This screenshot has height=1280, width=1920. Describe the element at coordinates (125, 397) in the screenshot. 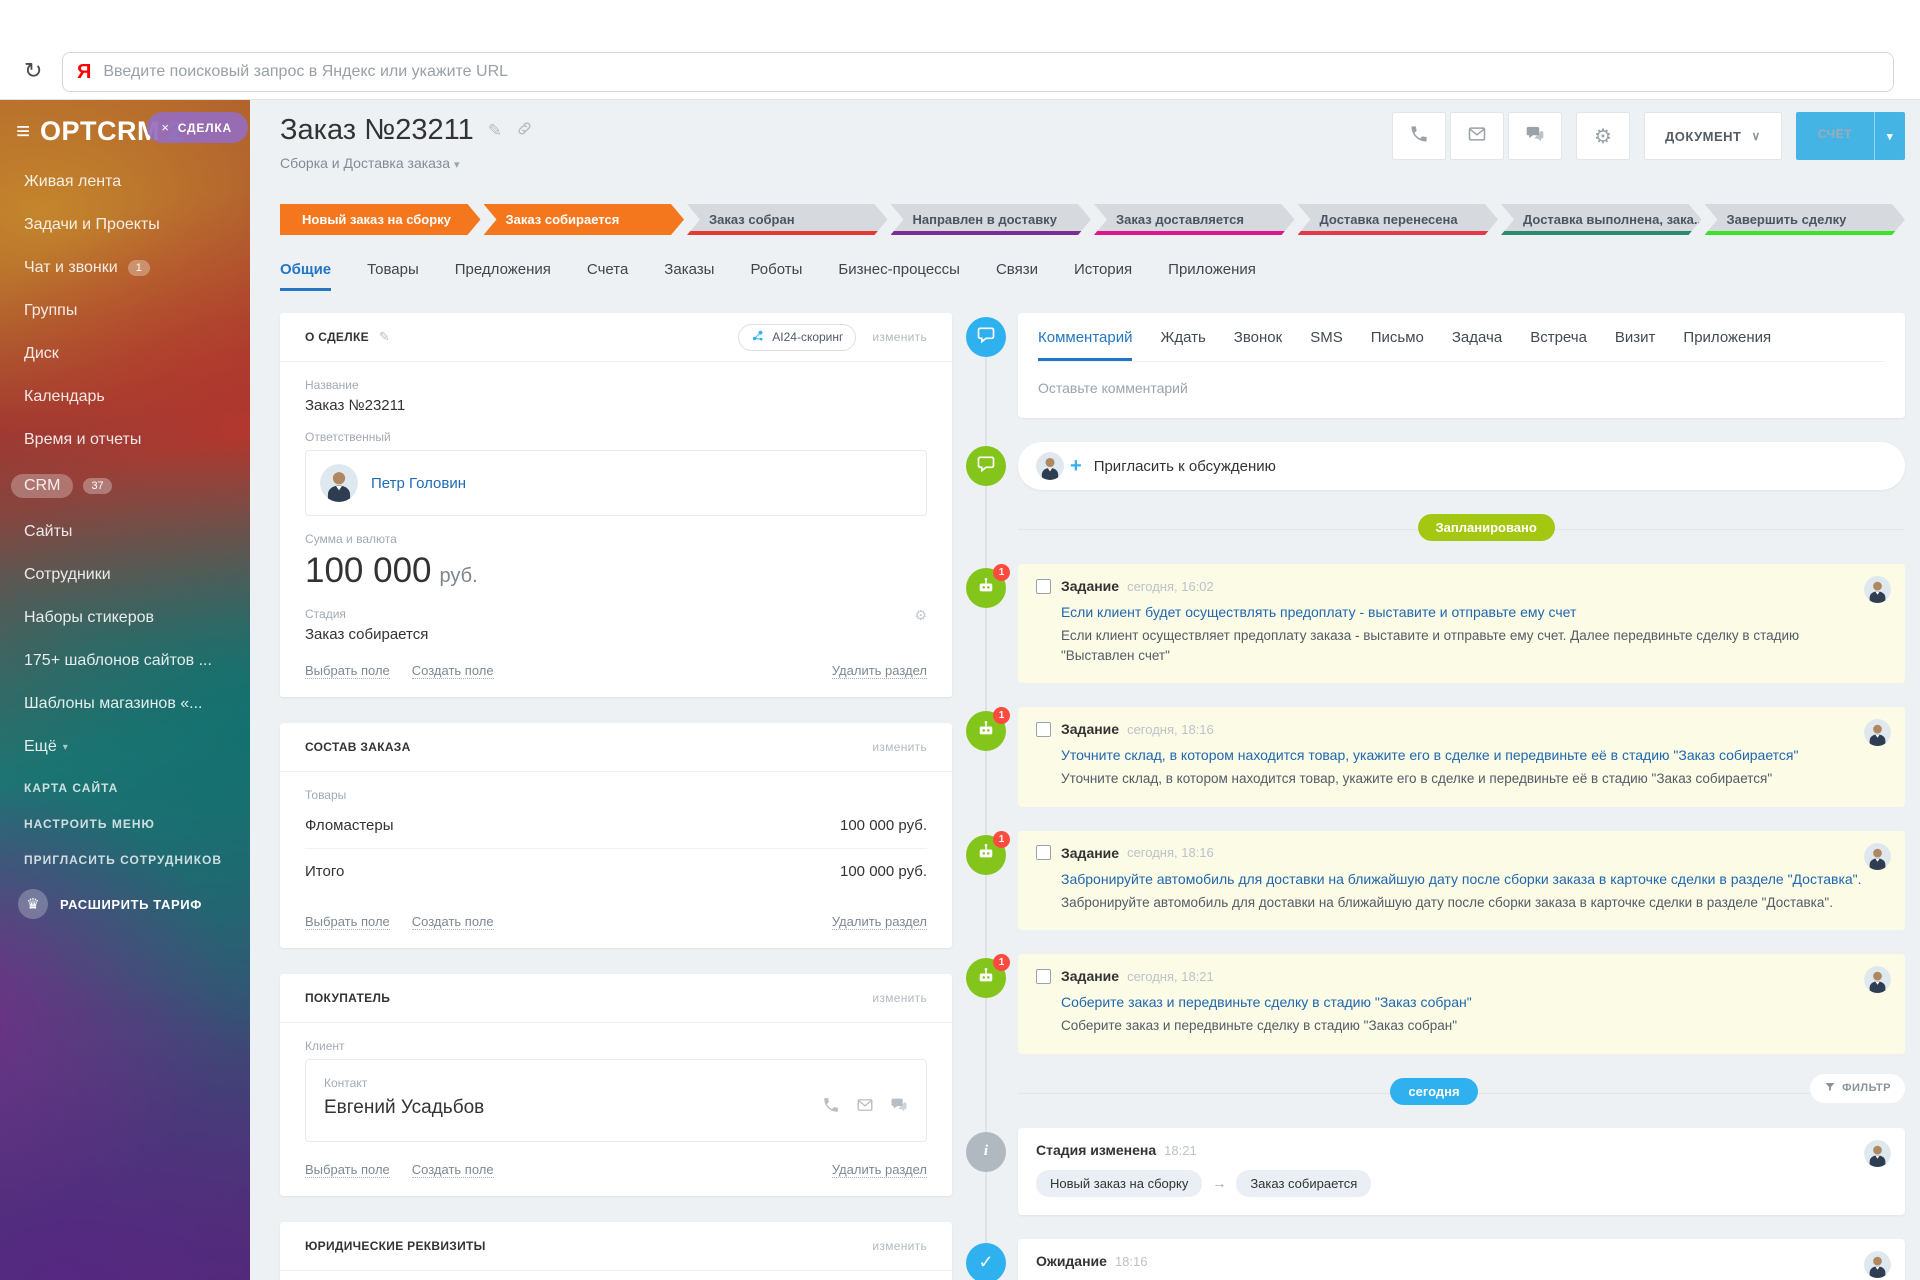

I see `sidebar-item-calendar: Календарь` at that location.